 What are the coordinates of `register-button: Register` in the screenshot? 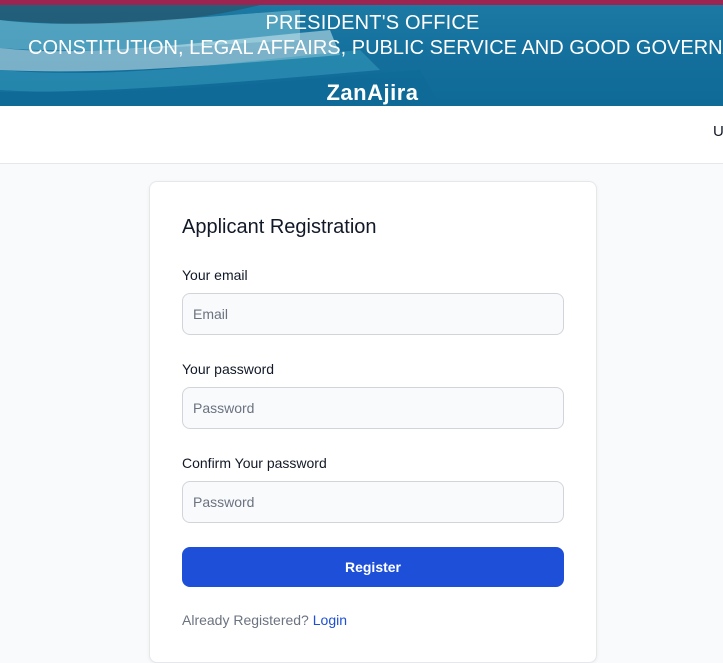 It's located at (373, 567).